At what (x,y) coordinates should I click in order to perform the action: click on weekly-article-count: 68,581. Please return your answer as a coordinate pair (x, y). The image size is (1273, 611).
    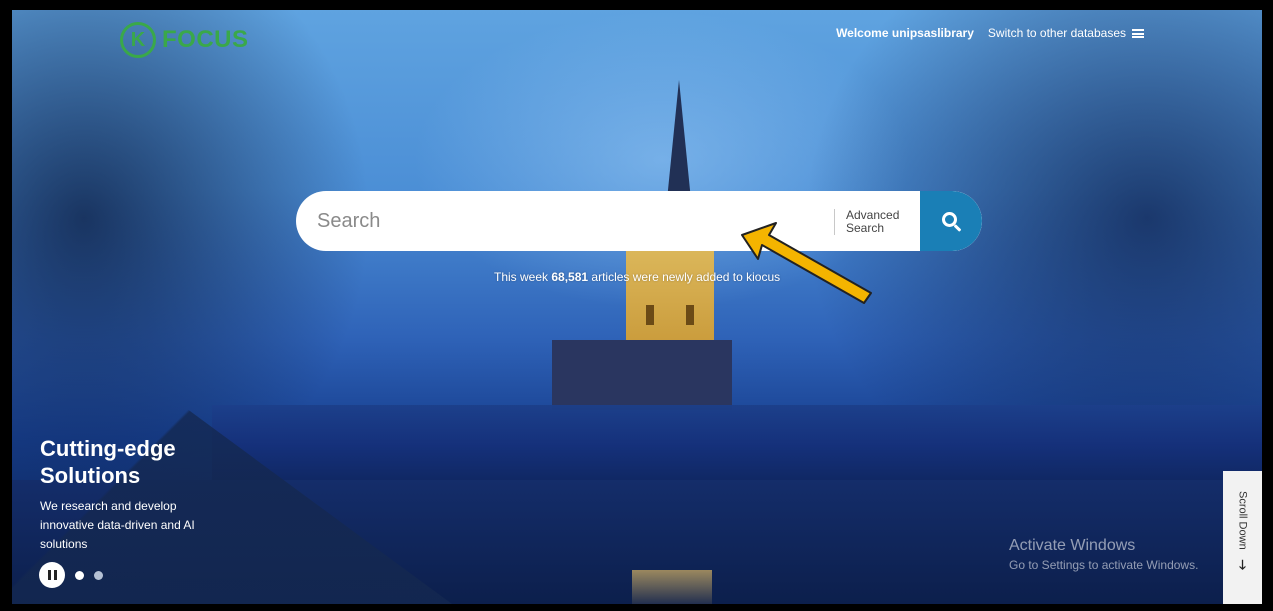
    Looking at the image, I should click on (570, 277).